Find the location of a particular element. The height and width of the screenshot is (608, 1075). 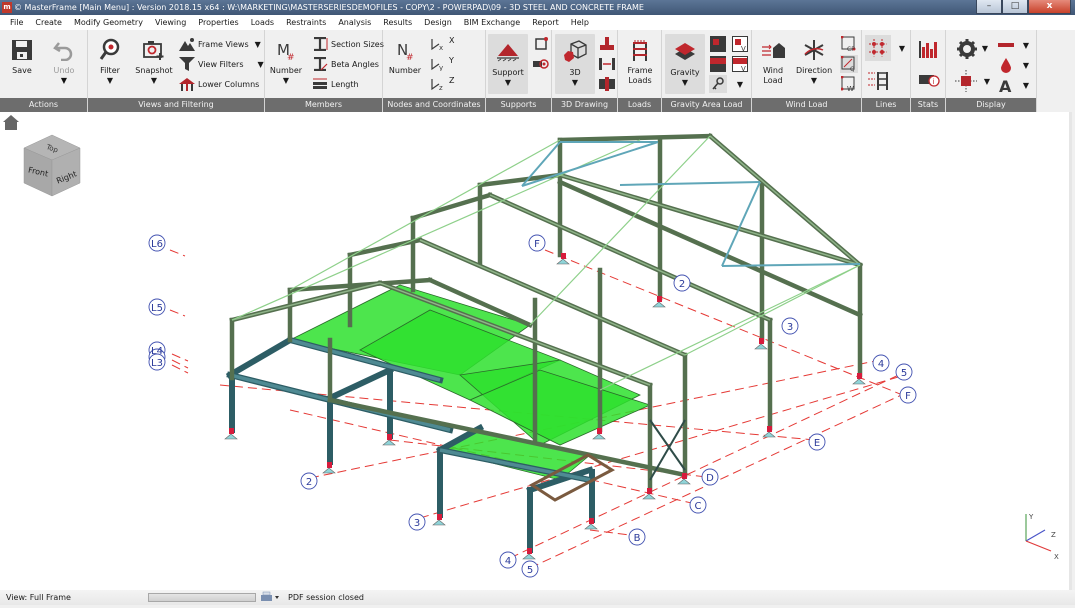

settings-gear-icon is located at coordinates (967, 49).